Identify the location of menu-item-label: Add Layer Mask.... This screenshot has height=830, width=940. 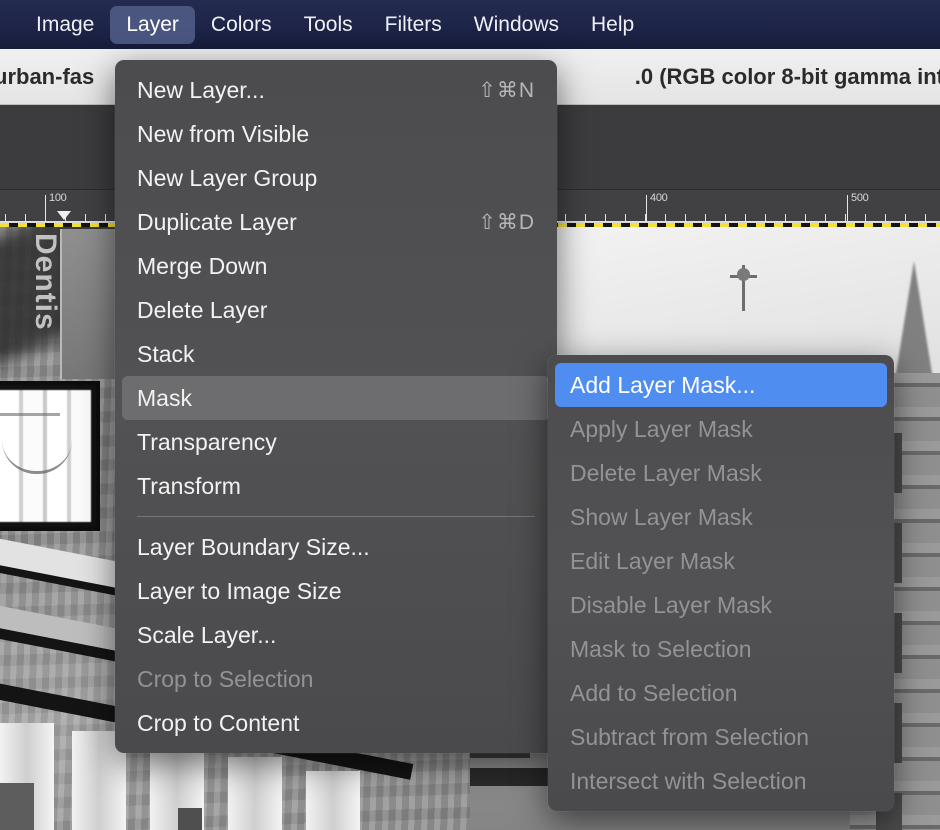
(663, 384).